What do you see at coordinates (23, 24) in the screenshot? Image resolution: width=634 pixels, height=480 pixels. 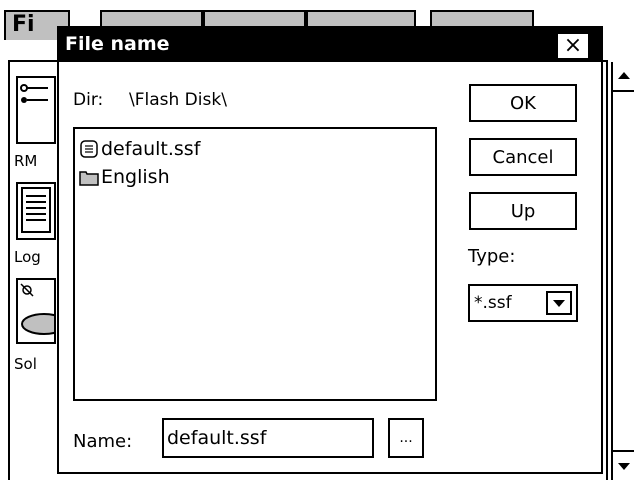 I see `tab-file-label: Fi` at bounding box center [23, 24].